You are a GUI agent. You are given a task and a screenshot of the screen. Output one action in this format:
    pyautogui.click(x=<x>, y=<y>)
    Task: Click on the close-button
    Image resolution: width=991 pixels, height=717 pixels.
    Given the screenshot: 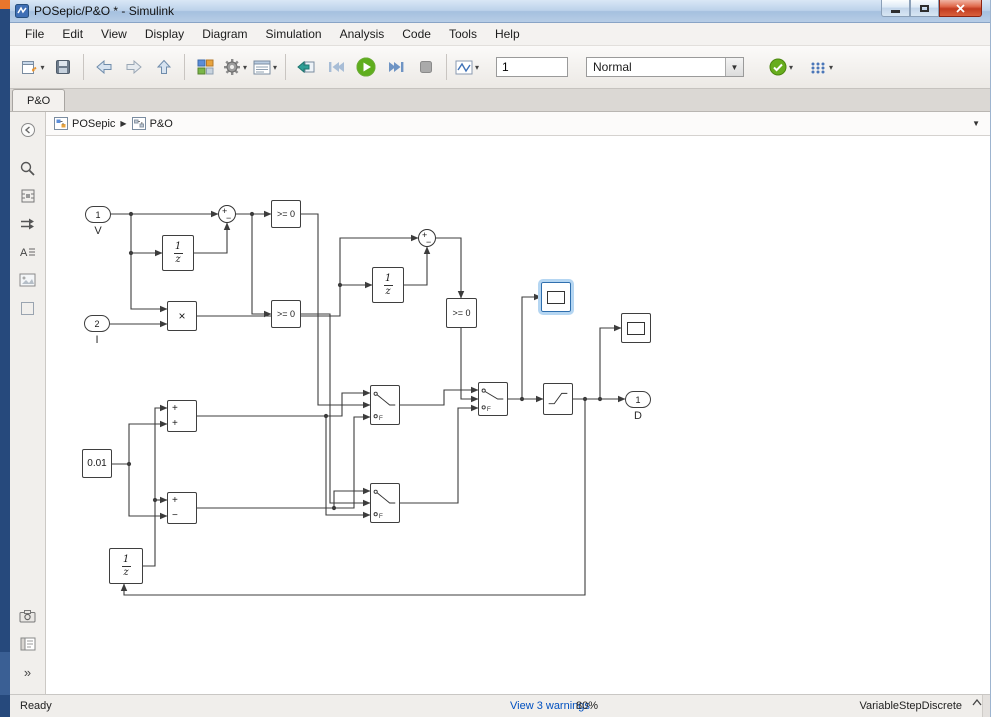 What is the action you would take?
    pyautogui.click(x=960, y=8)
    